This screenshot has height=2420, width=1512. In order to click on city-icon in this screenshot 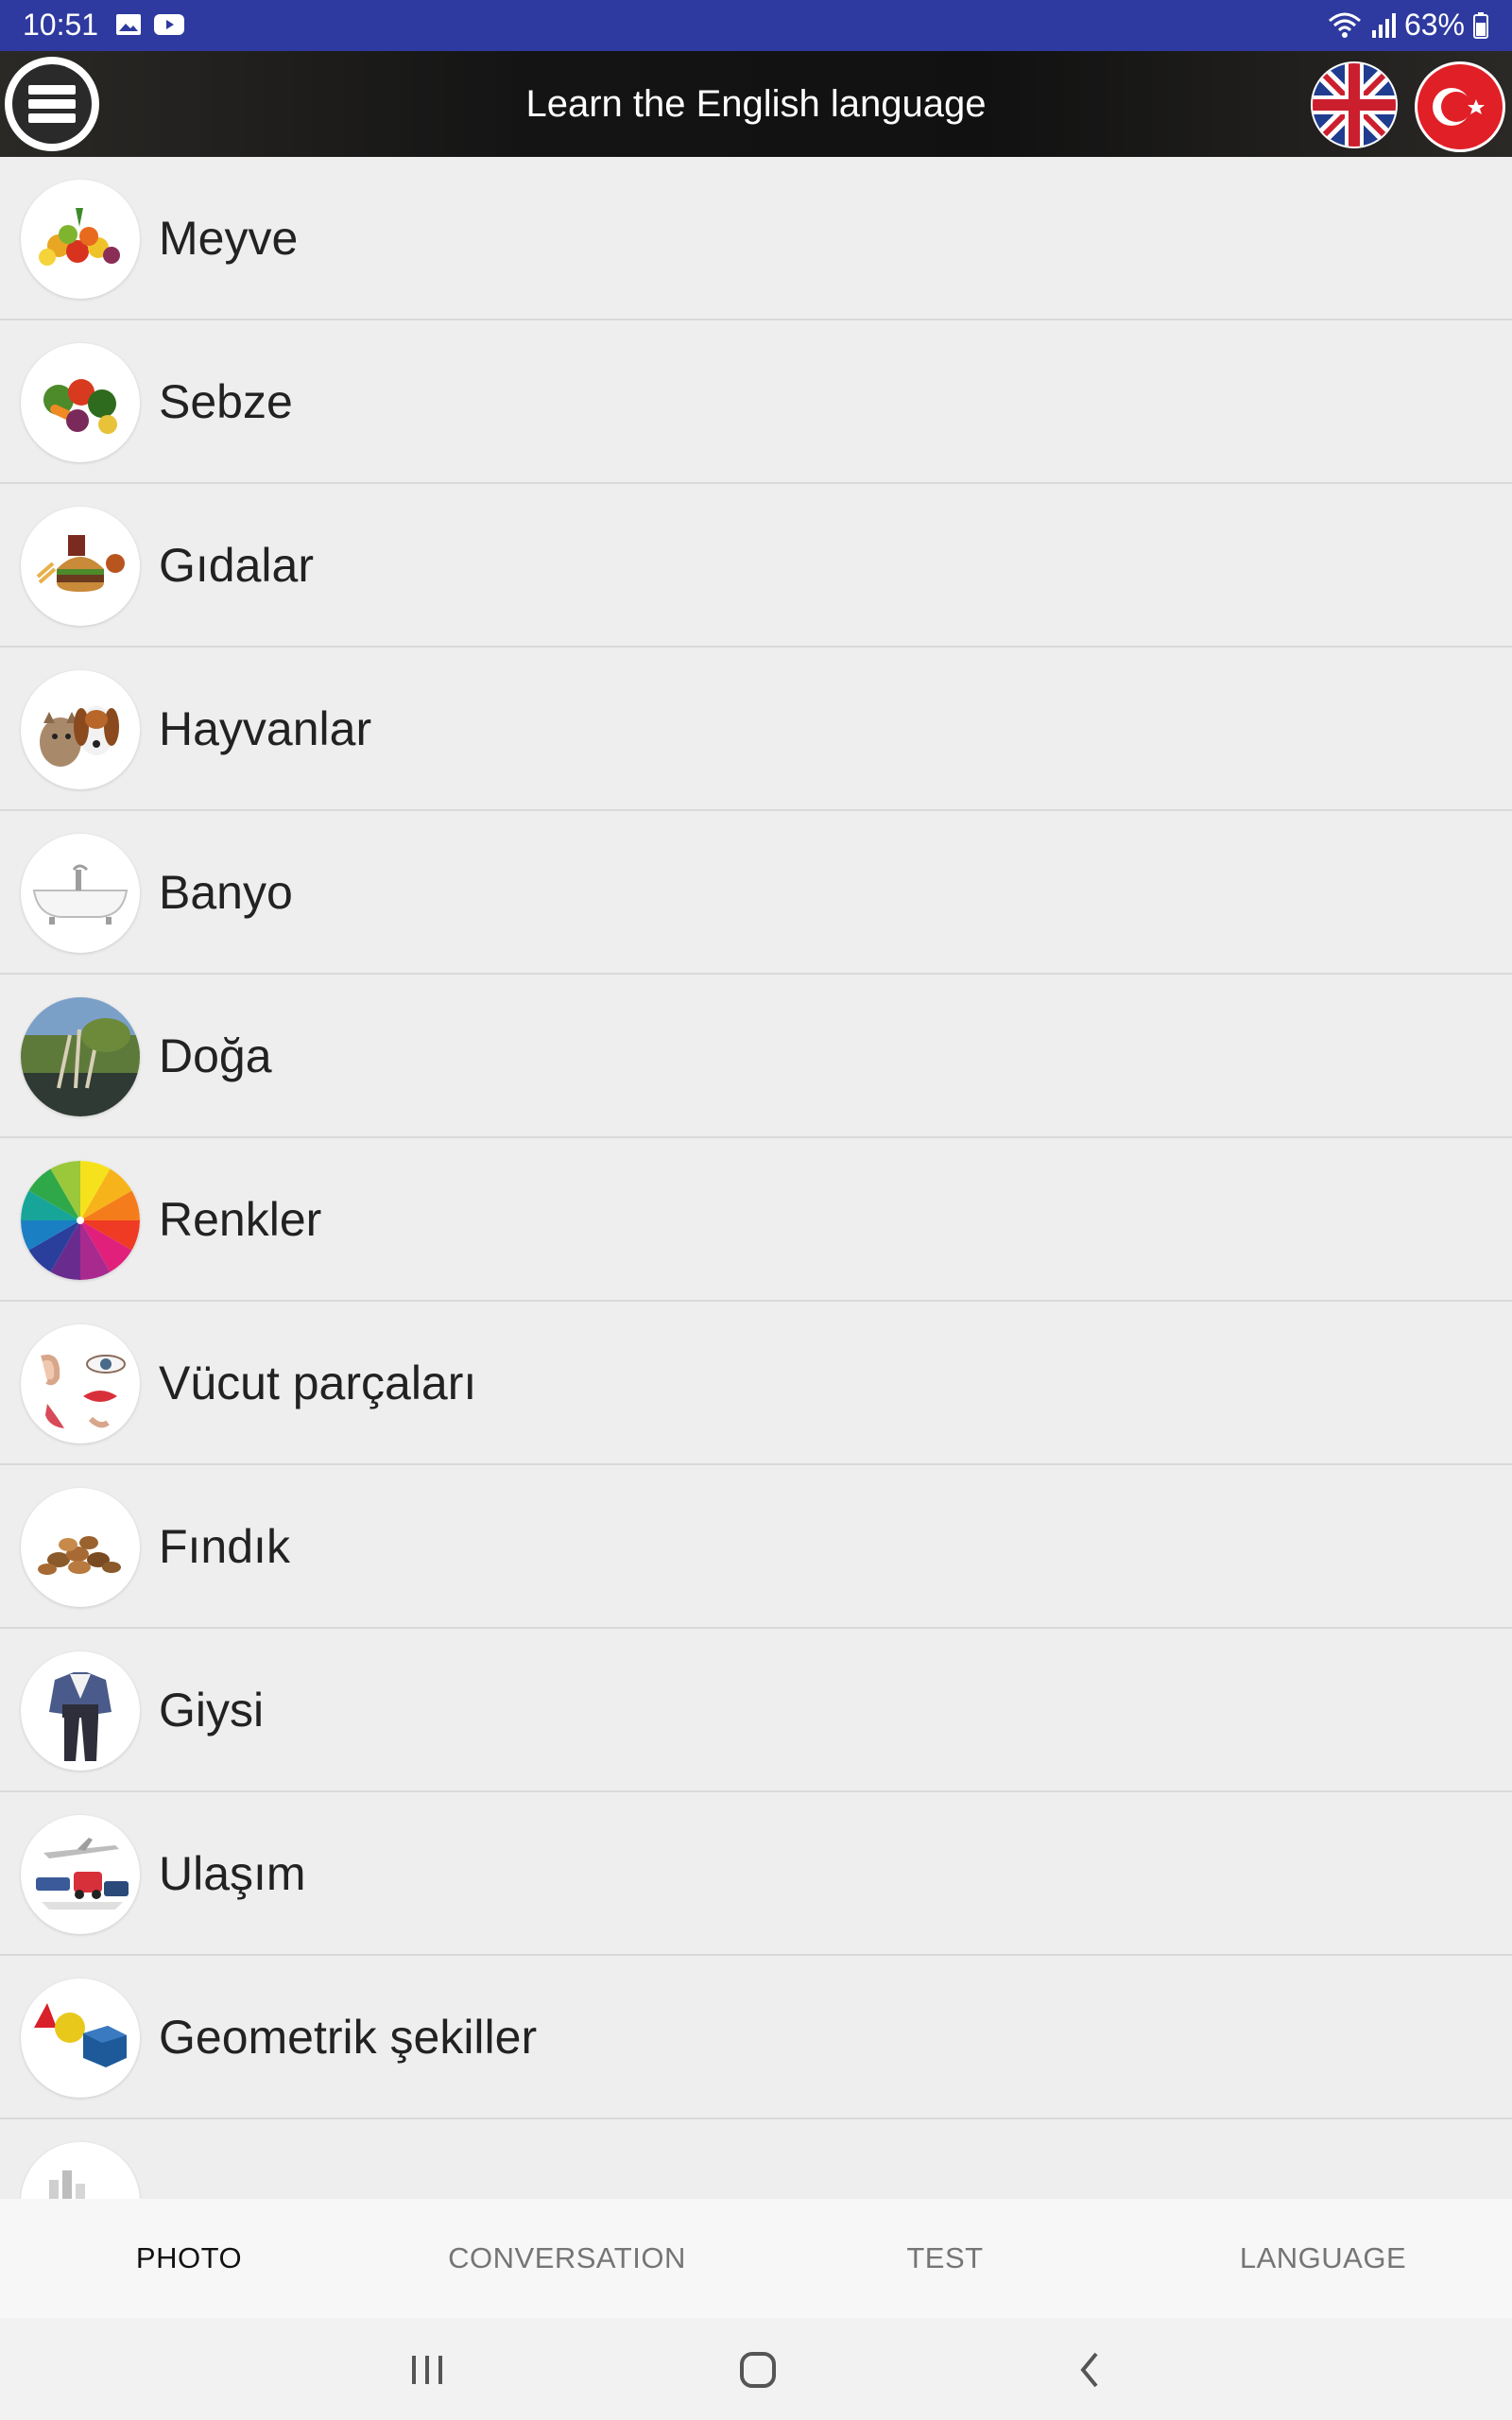, I will do `click(80, 2170)`.